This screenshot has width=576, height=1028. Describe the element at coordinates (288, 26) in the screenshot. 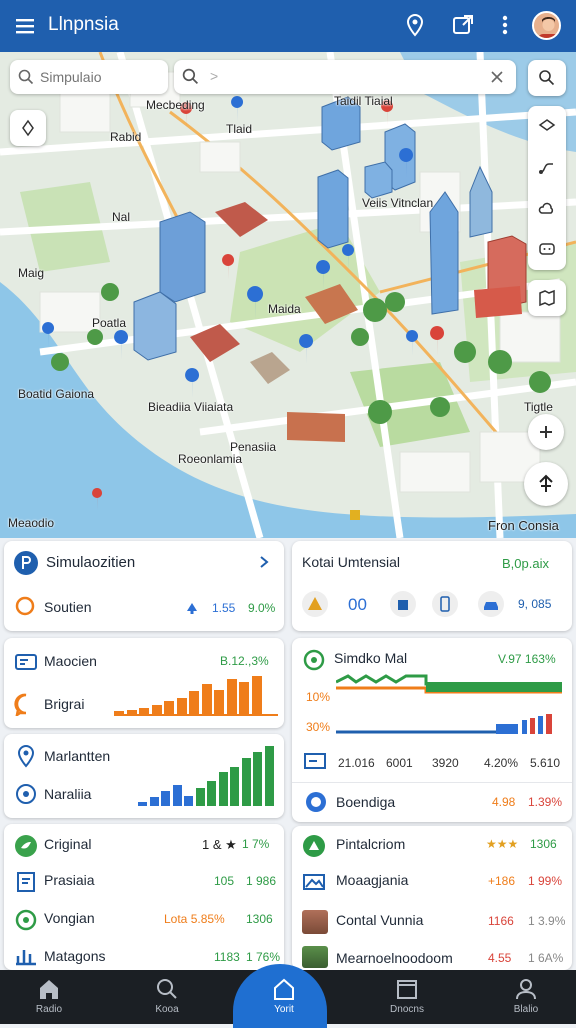

I see `app-bar: Llnpnsia` at that location.